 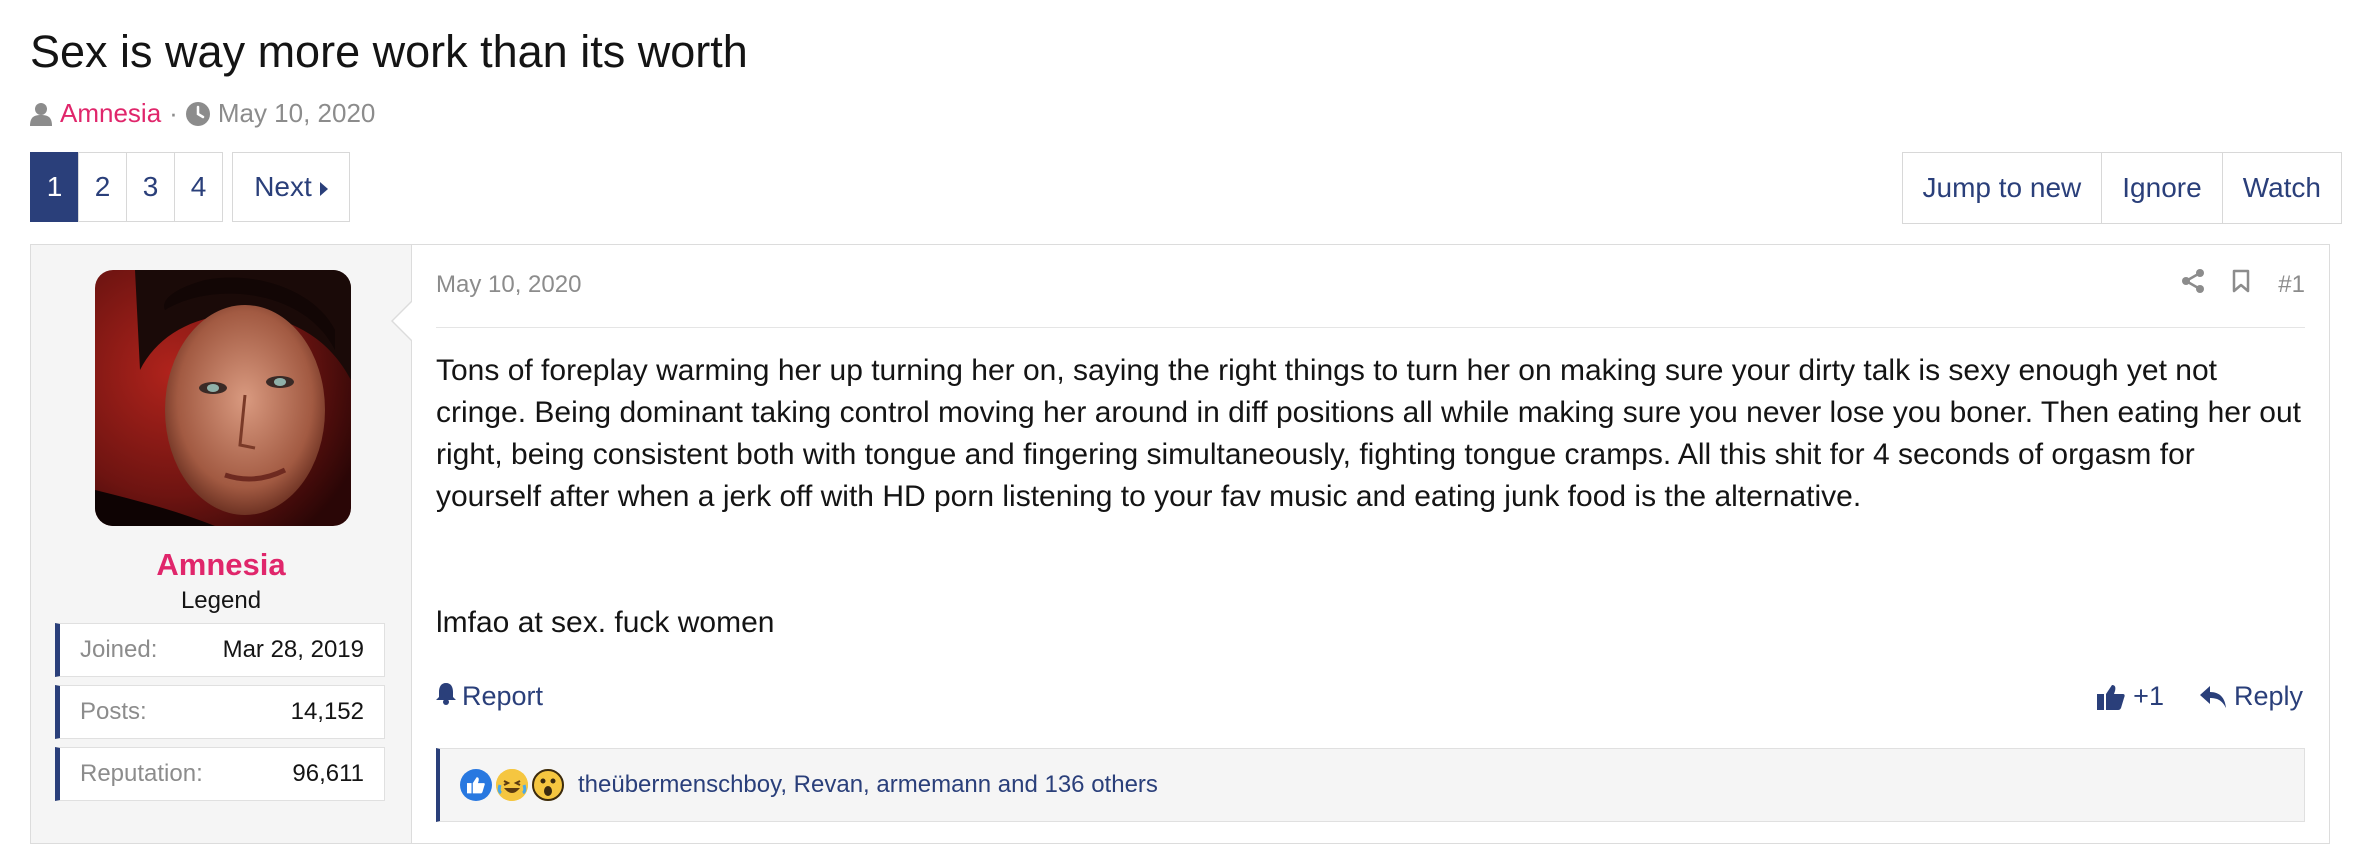 I want to click on user-icon, so click(x=41, y=114).